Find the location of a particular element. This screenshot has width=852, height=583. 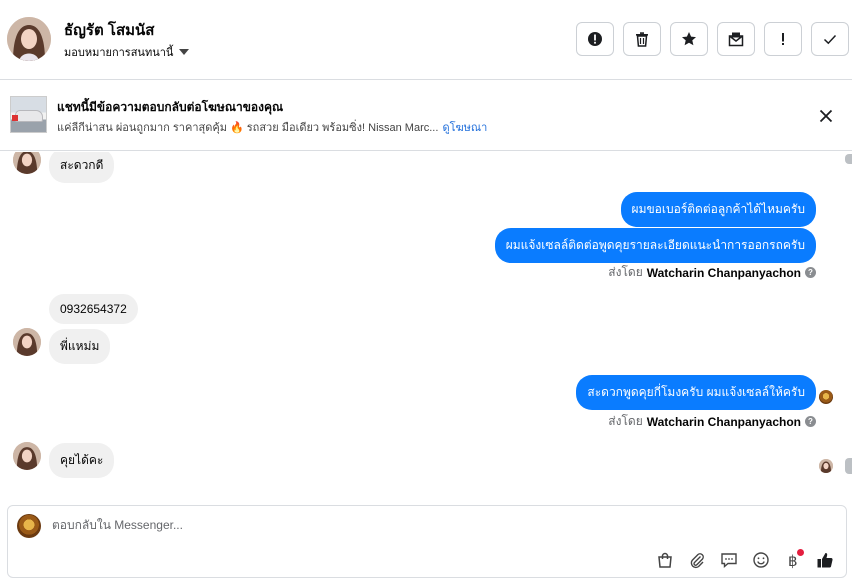

exclamation-icon is located at coordinates (783, 39).